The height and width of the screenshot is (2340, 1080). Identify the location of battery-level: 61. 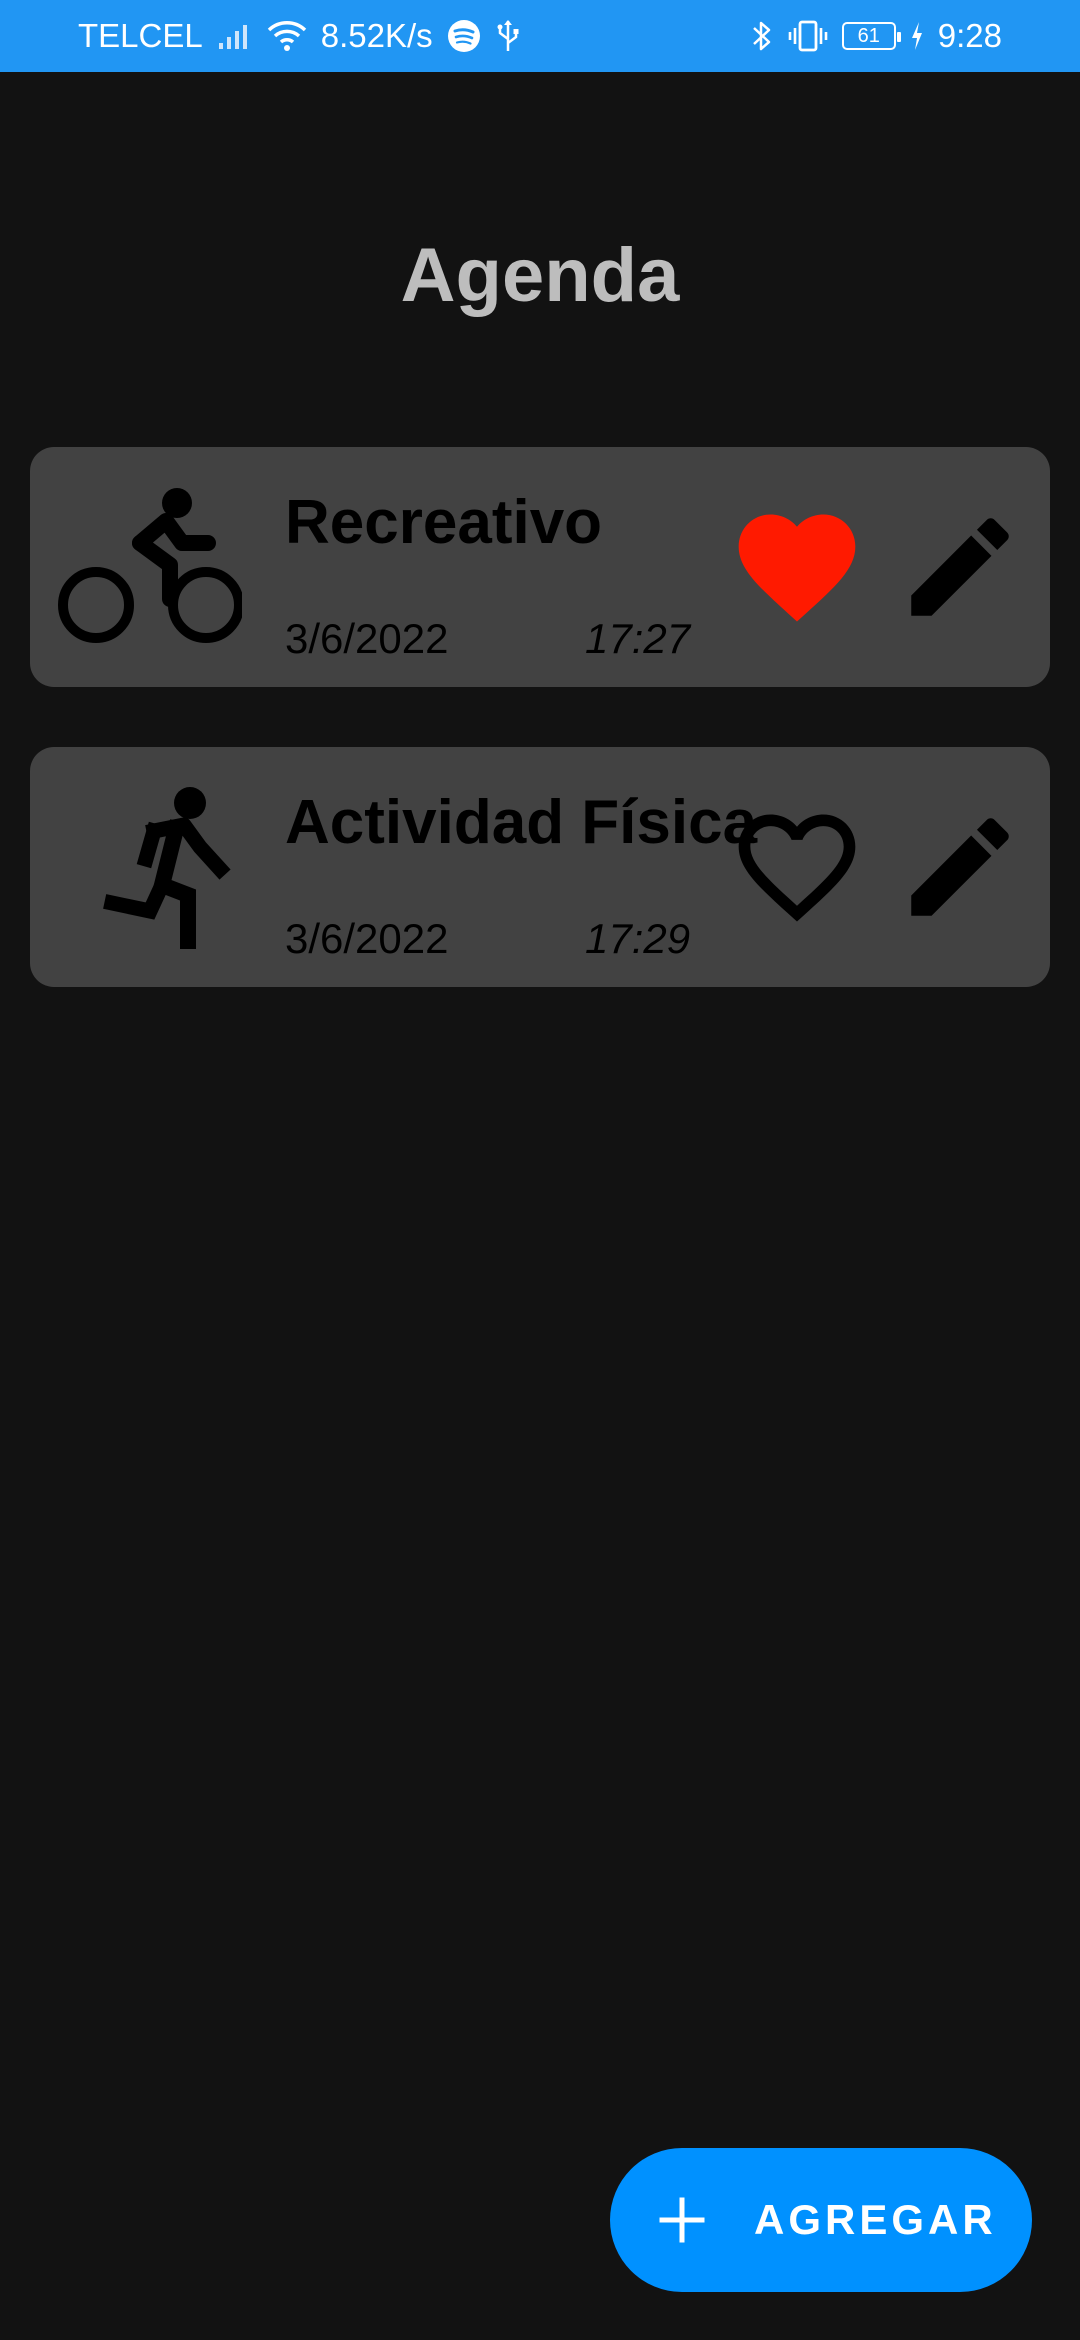
(868, 36).